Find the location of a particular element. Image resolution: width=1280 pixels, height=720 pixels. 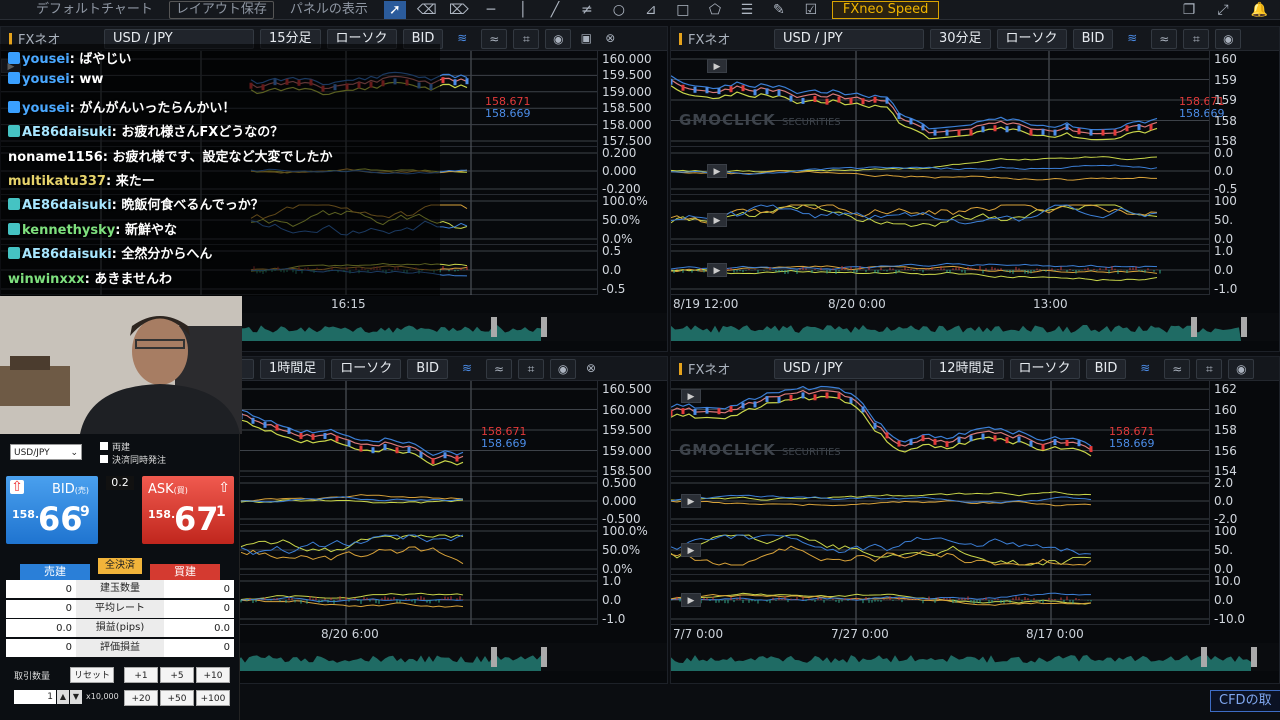

navigator-handle-right is located at coordinates (1254, 657).